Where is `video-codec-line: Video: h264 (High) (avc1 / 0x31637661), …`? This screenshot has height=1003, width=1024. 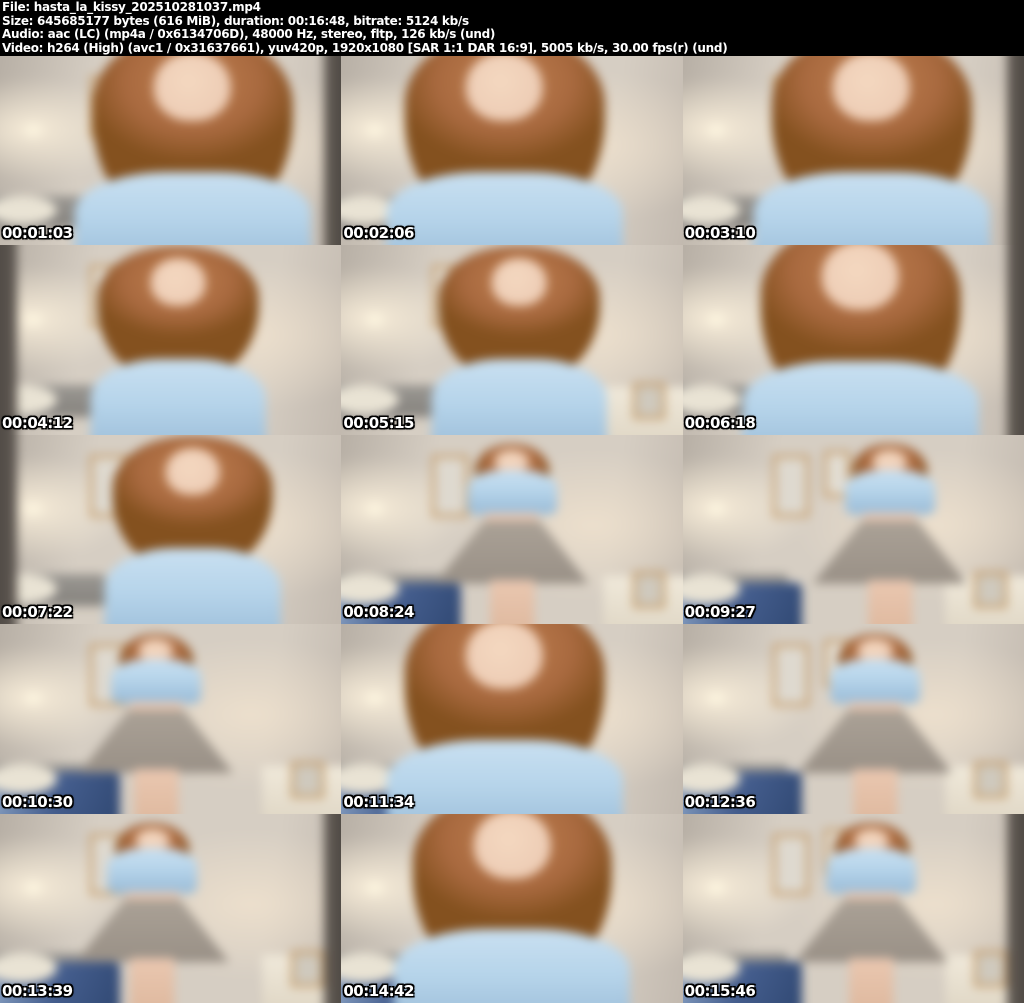
video-codec-line: Video: h264 (High) (avc1 / 0x31637661), … is located at coordinates (365, 47).